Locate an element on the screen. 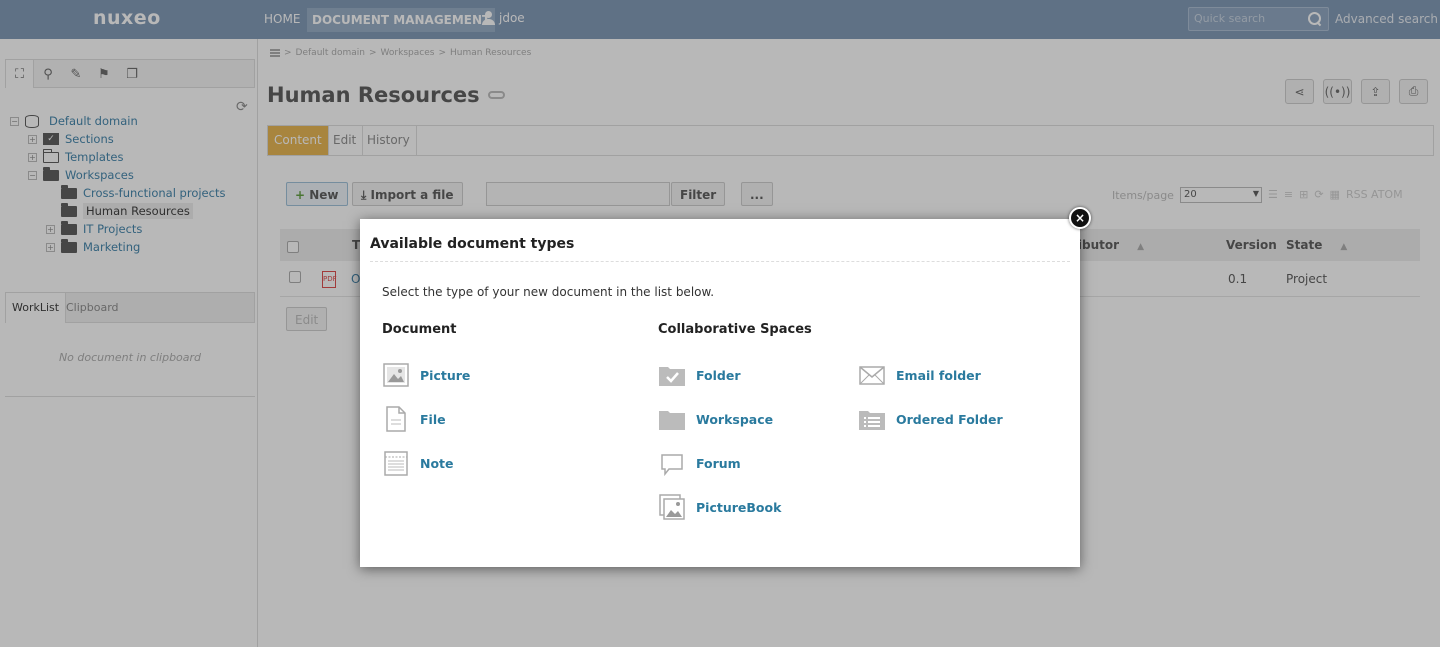 The image size is (1440, 647). doctype-label: Folder is located at coordinates (718, 375).